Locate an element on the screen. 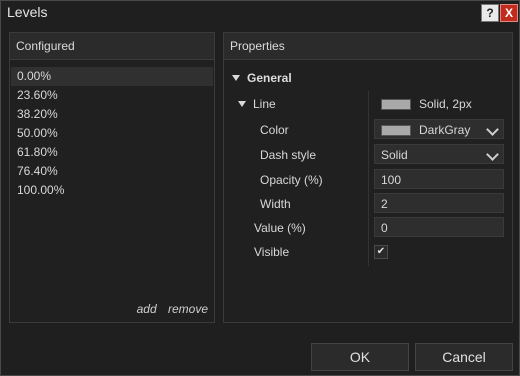 This screenshot has width=520, height=376. line-group-toggle: Line is located at coordinates (257, 104).